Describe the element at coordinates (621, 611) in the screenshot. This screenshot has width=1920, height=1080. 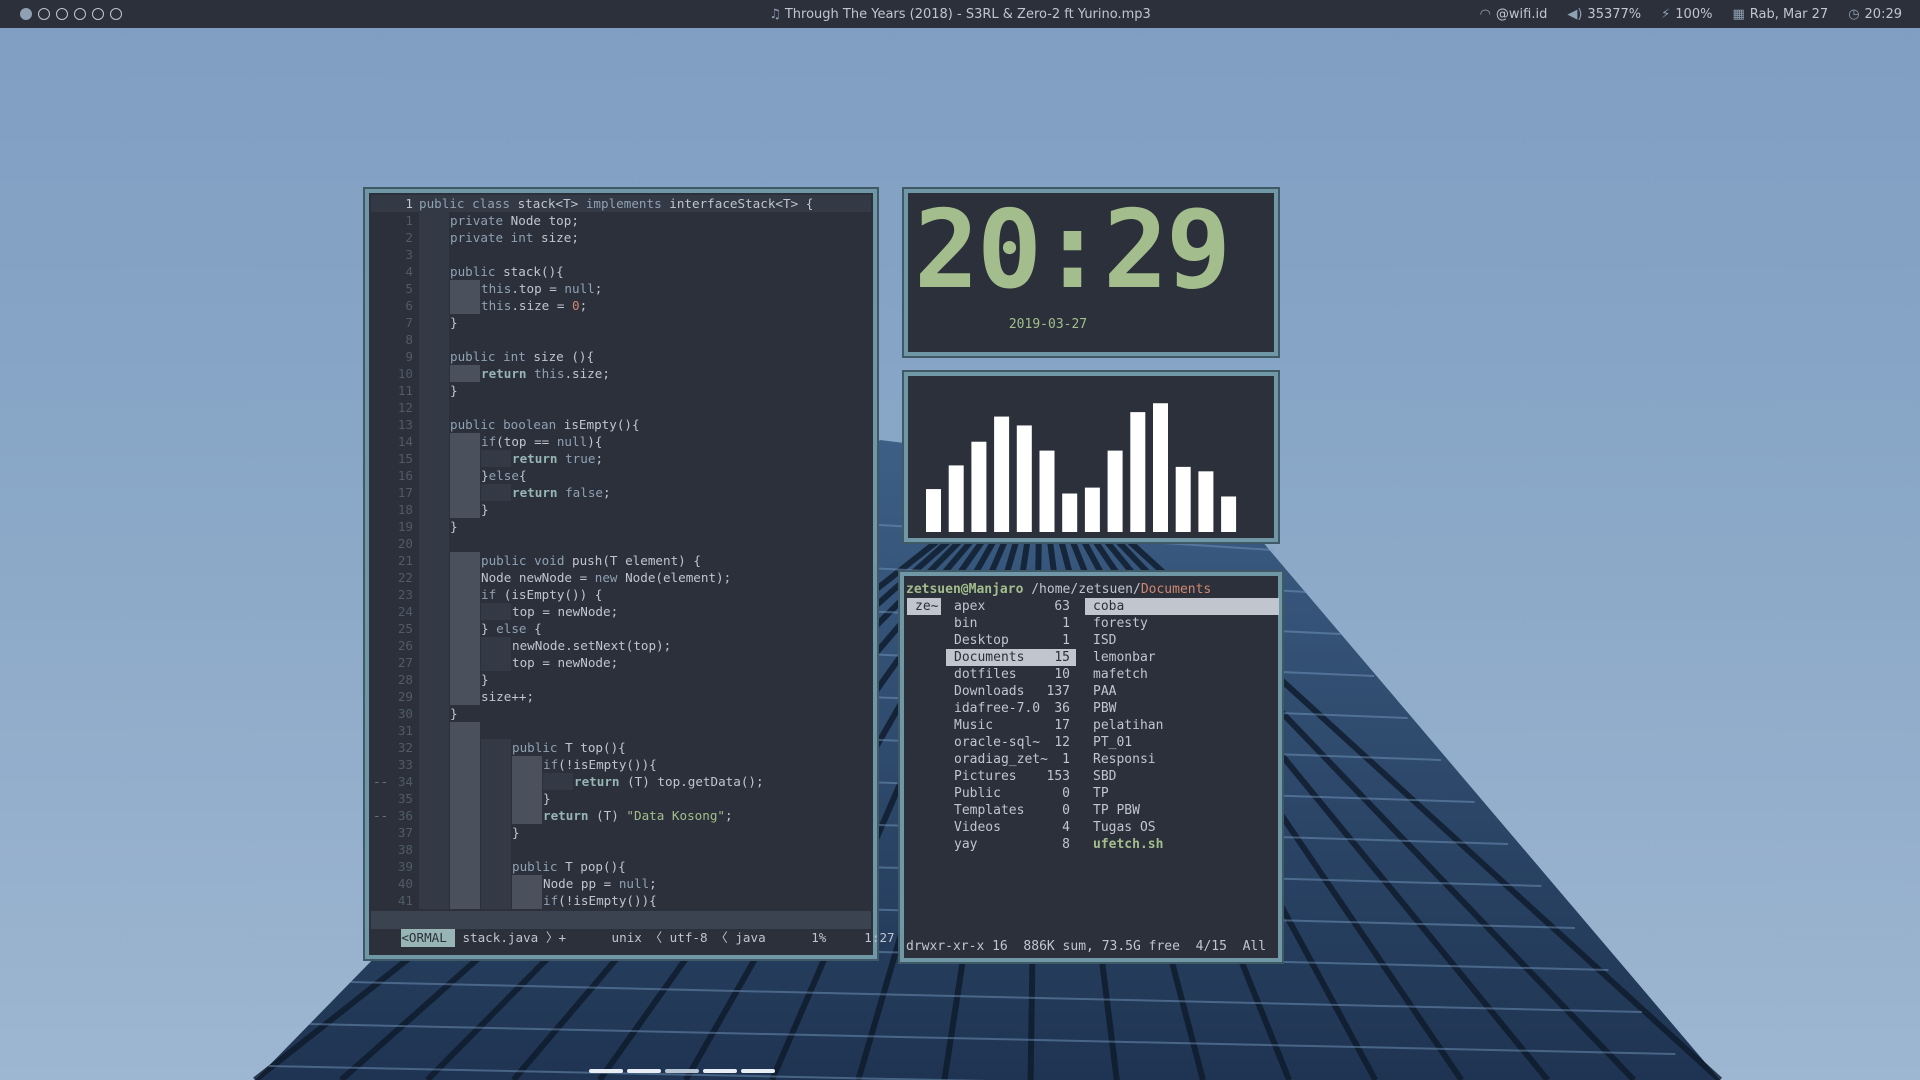
I see `code-line: 24 top = newNode;` at that location.